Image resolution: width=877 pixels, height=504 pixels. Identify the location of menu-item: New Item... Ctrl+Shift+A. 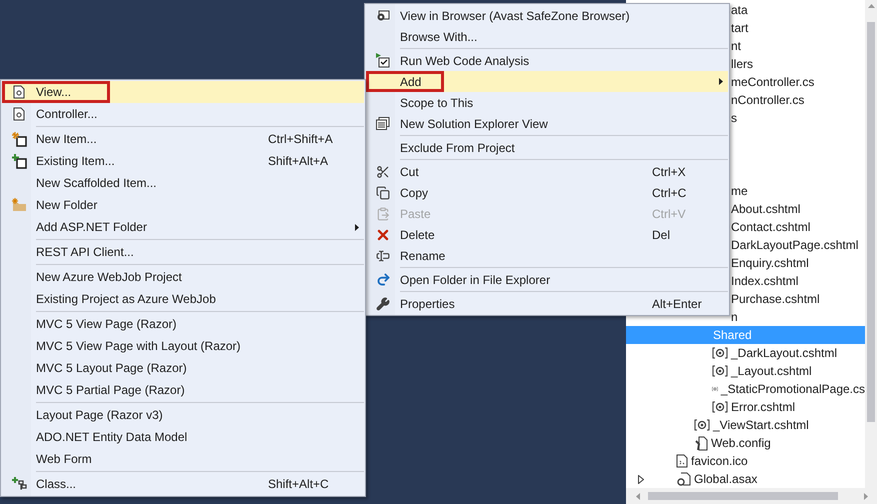
(183, 139).